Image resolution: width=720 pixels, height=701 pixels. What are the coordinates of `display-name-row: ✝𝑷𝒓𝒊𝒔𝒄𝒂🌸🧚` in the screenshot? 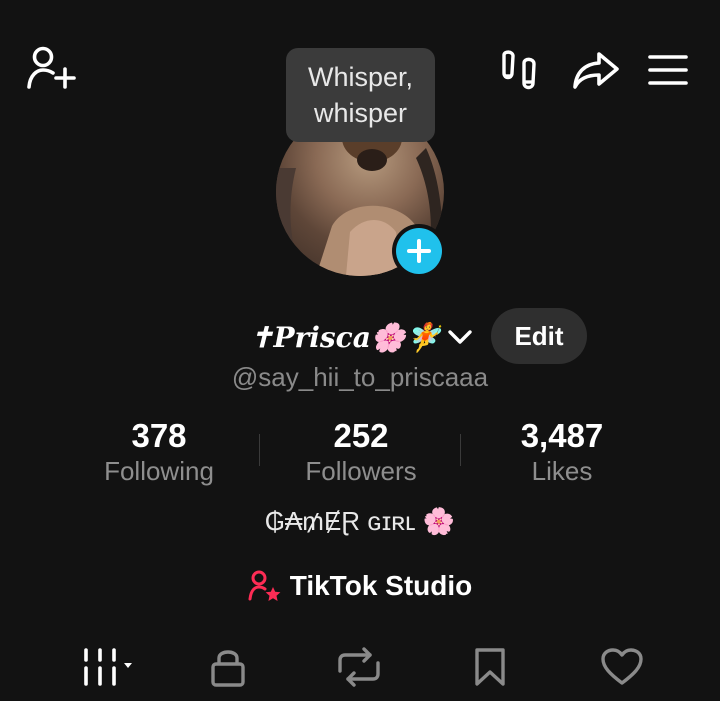 It's located at (361, 337).